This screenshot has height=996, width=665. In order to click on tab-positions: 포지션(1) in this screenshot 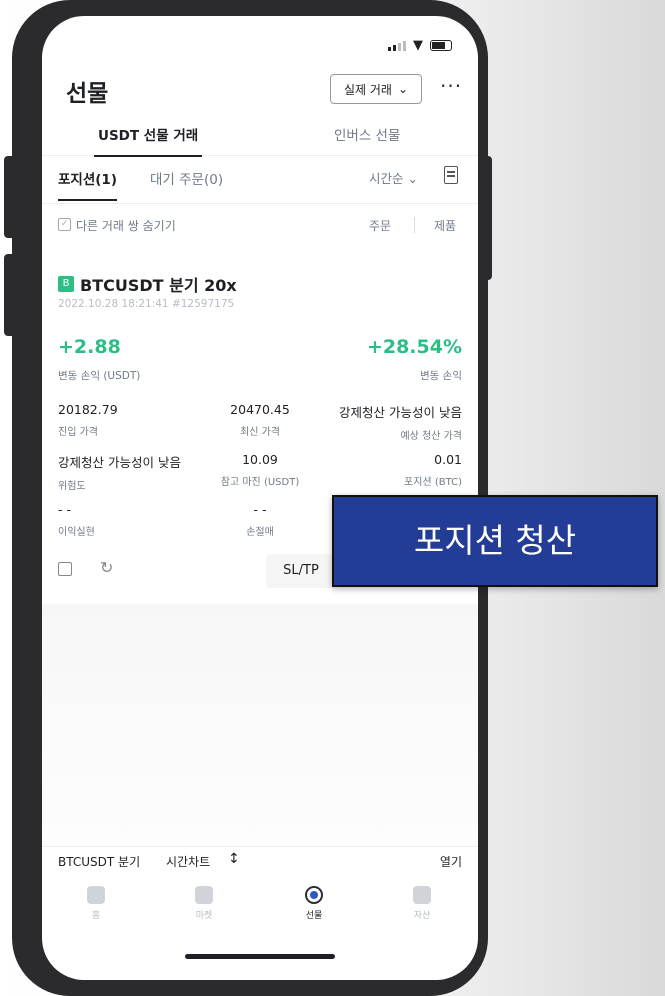, I will do `click(87, 184)`.